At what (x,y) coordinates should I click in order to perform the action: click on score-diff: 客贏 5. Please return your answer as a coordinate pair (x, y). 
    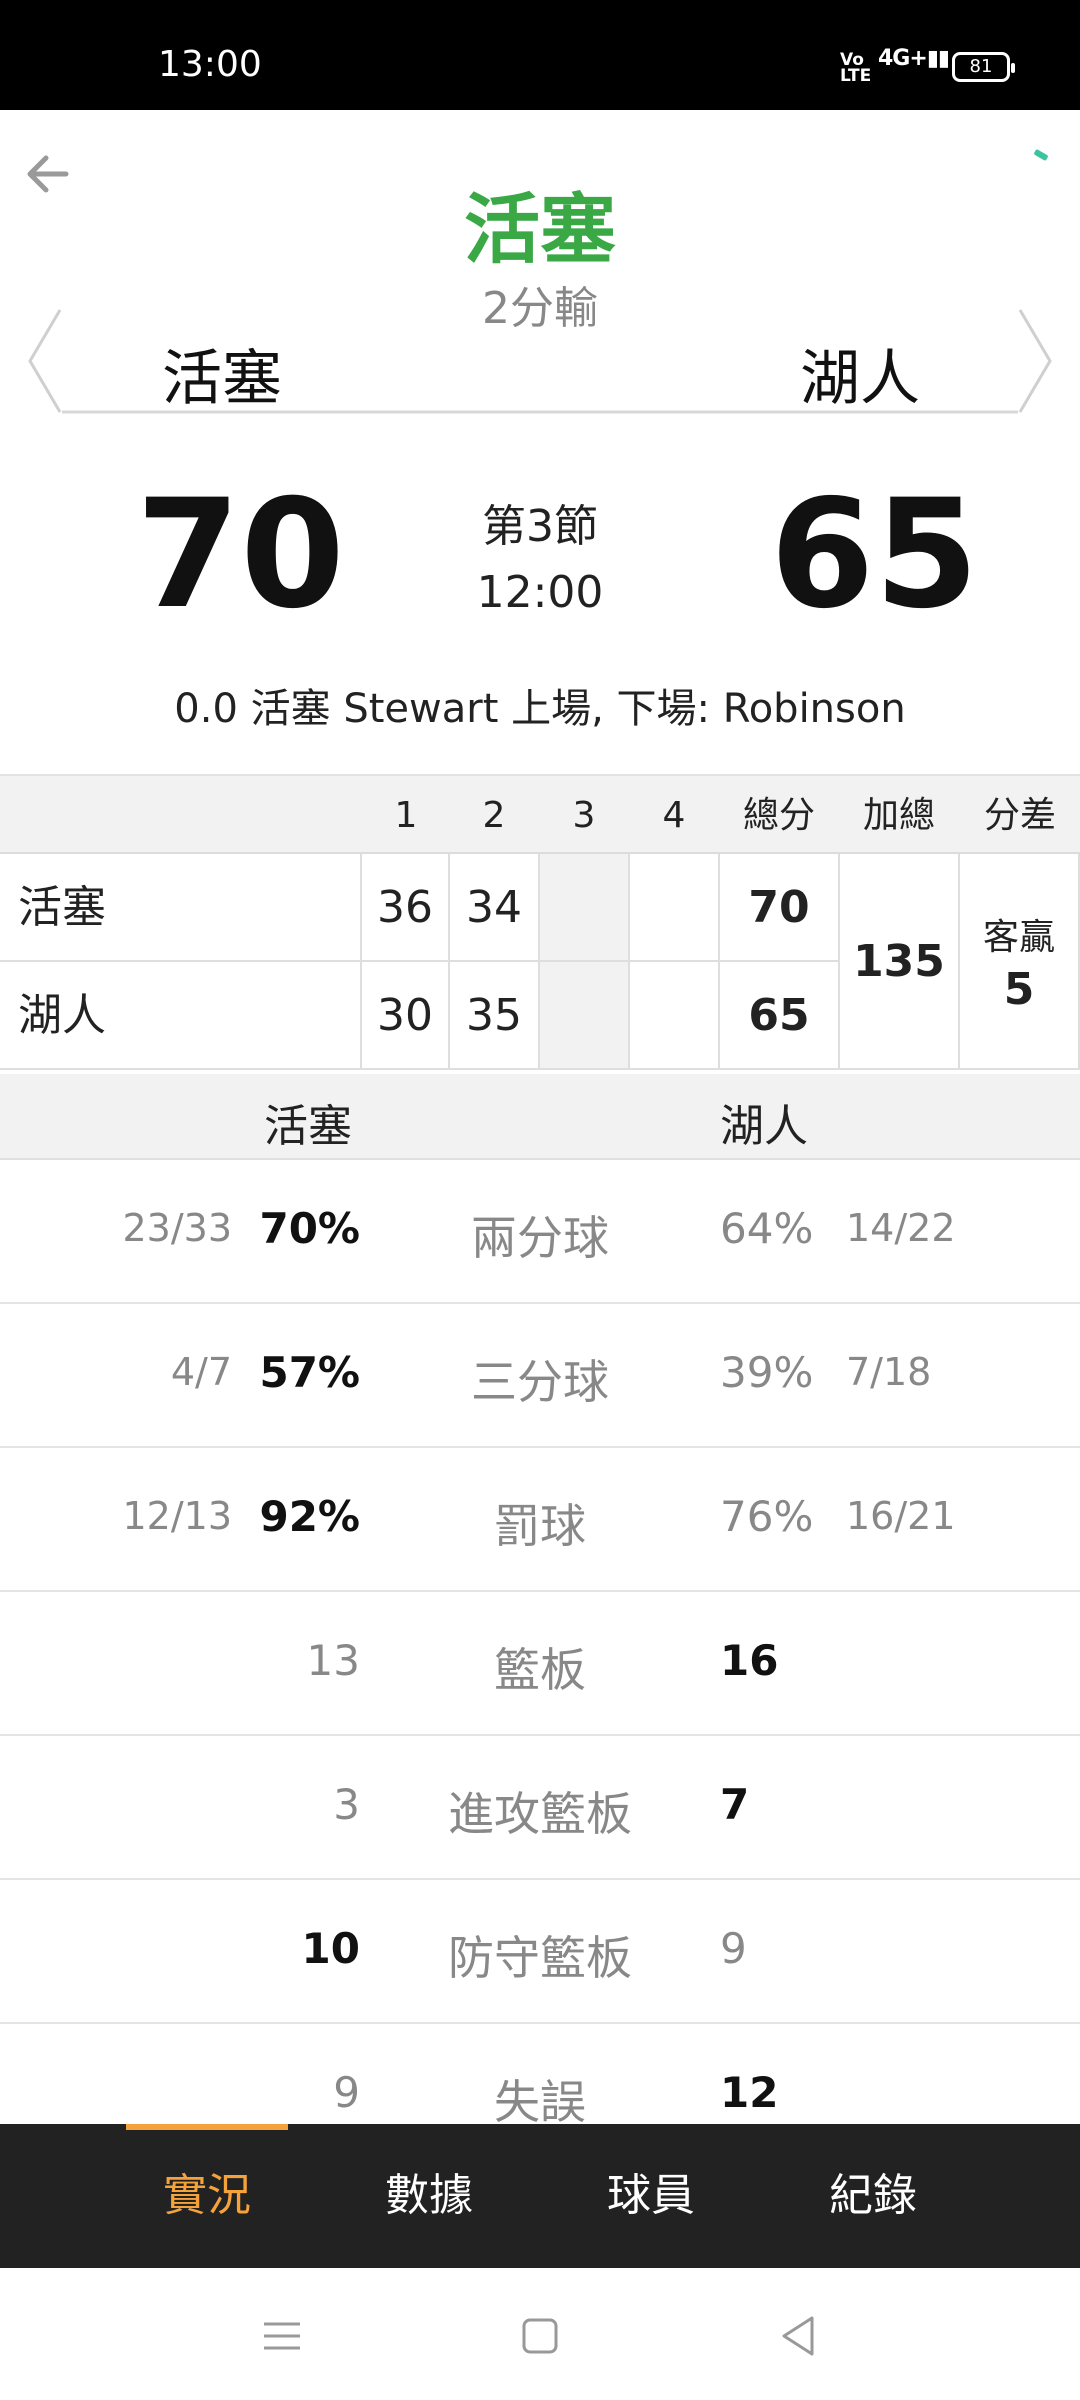
    Looking at the image, I should click on (1020, 962).